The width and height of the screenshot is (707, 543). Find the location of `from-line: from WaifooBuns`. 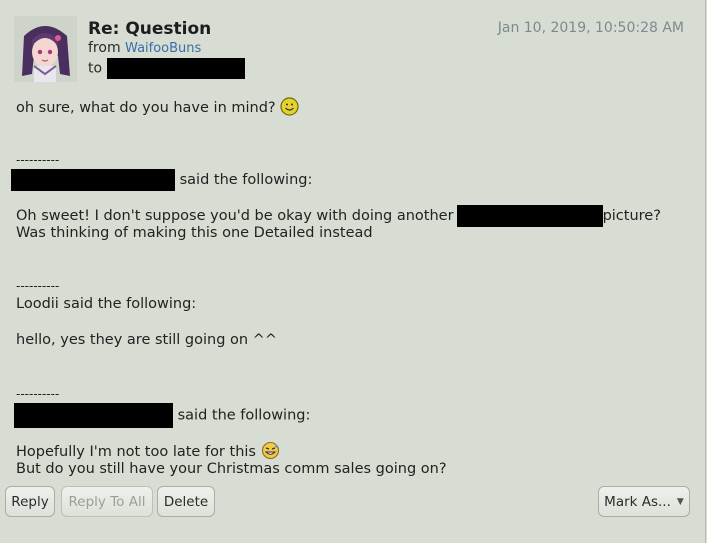

from-line: from WaifooBuns is located at coordinates (144, 48).